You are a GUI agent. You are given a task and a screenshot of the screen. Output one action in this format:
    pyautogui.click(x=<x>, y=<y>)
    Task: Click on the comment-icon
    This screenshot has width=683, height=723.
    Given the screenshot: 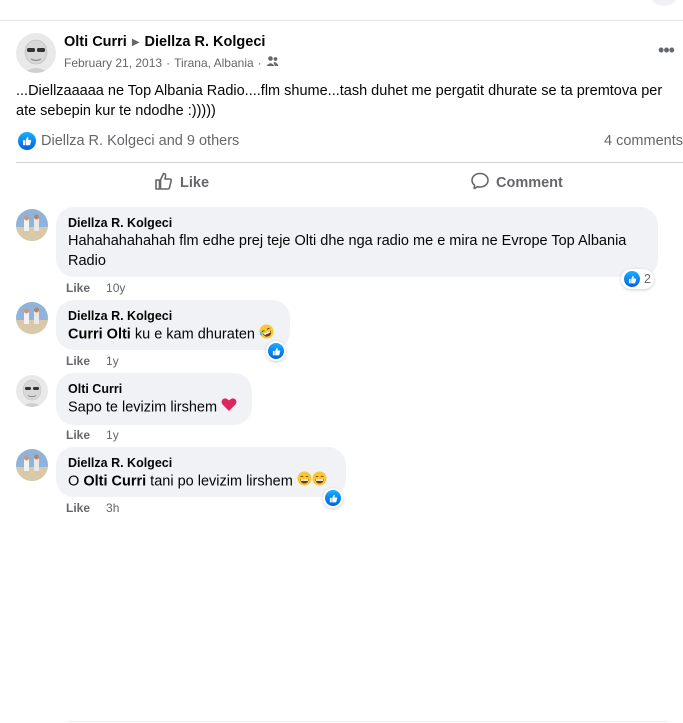 What is the action you would take?
    pyautogui.click(x=480, y=183)
    